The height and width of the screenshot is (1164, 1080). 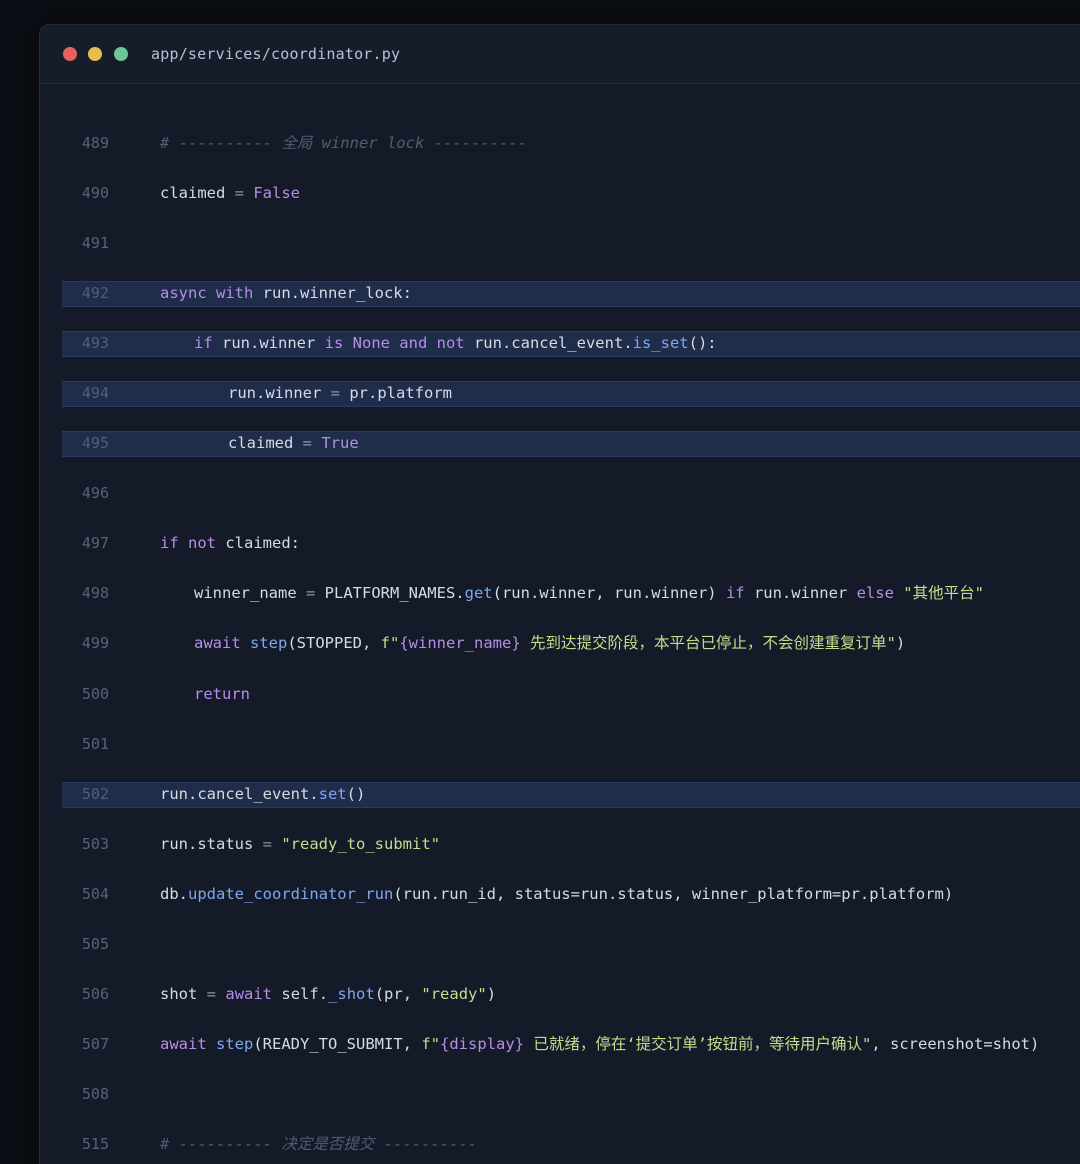 What do you see at coordinates (95, 793) in the screenshot?
I see `line-number: 502` at bounding box center [95, 793].